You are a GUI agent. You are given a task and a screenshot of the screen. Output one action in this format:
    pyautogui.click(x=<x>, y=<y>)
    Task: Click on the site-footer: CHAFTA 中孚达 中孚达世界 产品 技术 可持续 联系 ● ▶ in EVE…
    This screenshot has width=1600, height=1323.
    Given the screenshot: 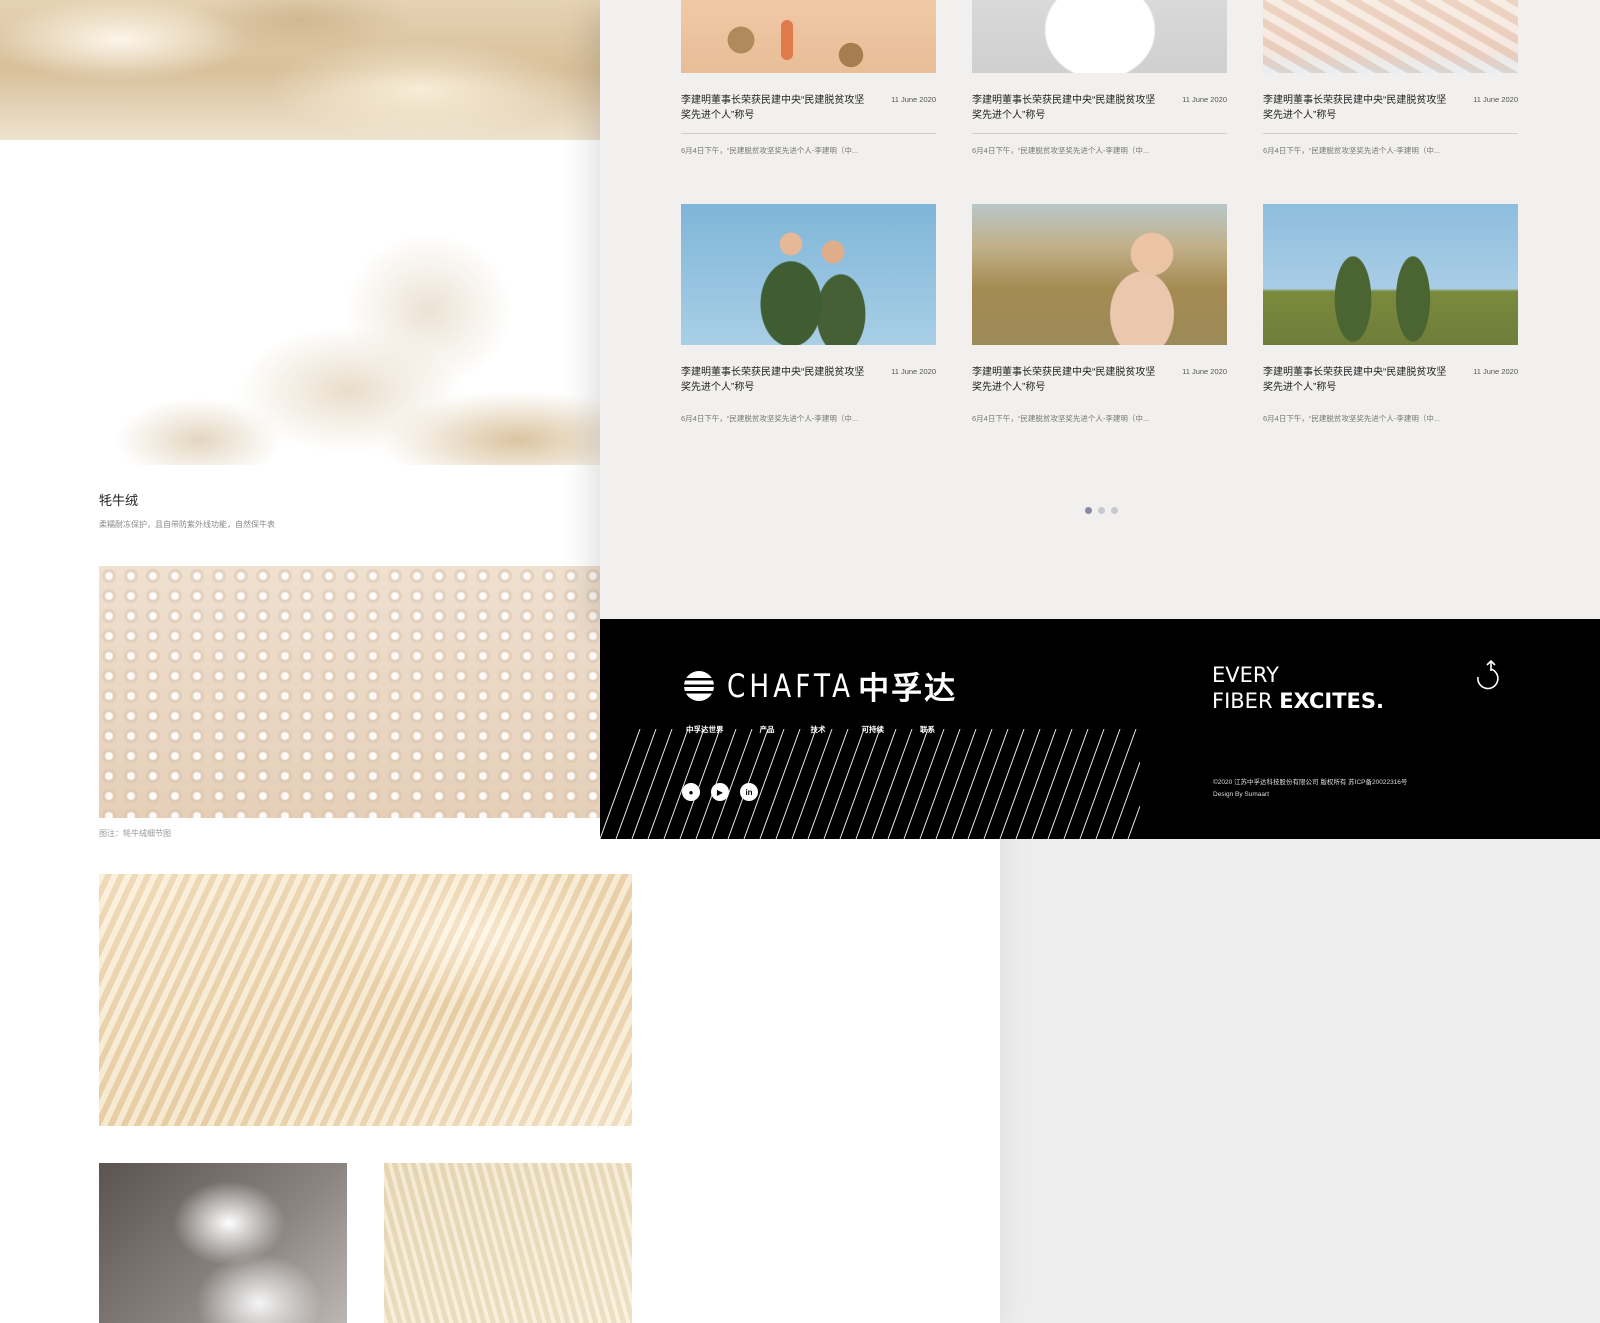 What is the action you would take?
    pyautogui.click(x=1100, y=729)
    